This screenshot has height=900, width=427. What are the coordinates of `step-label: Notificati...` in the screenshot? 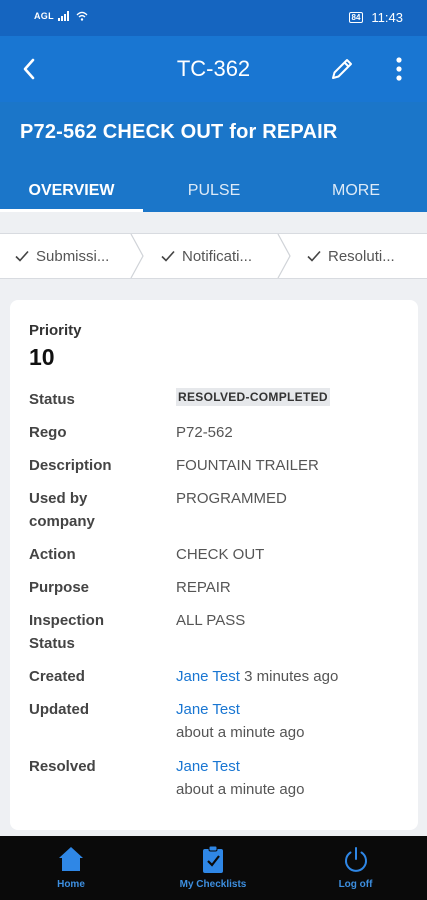 It's located at (217, 256).